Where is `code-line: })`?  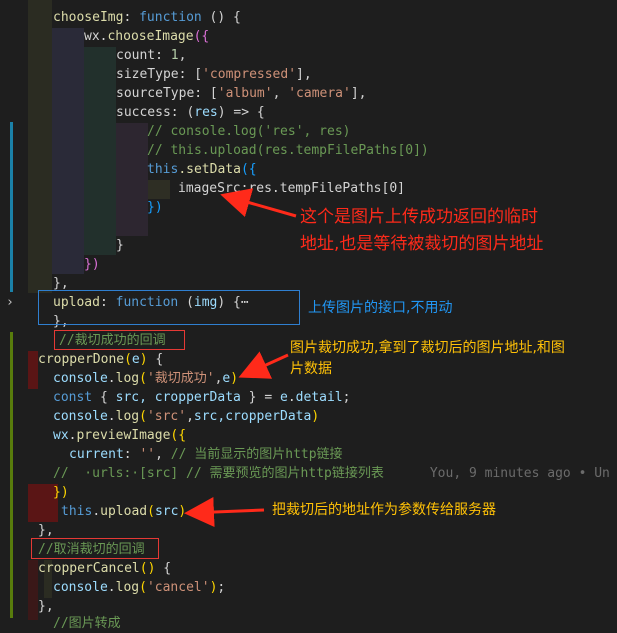 code-line: }) is located at coordinates (92, 264).